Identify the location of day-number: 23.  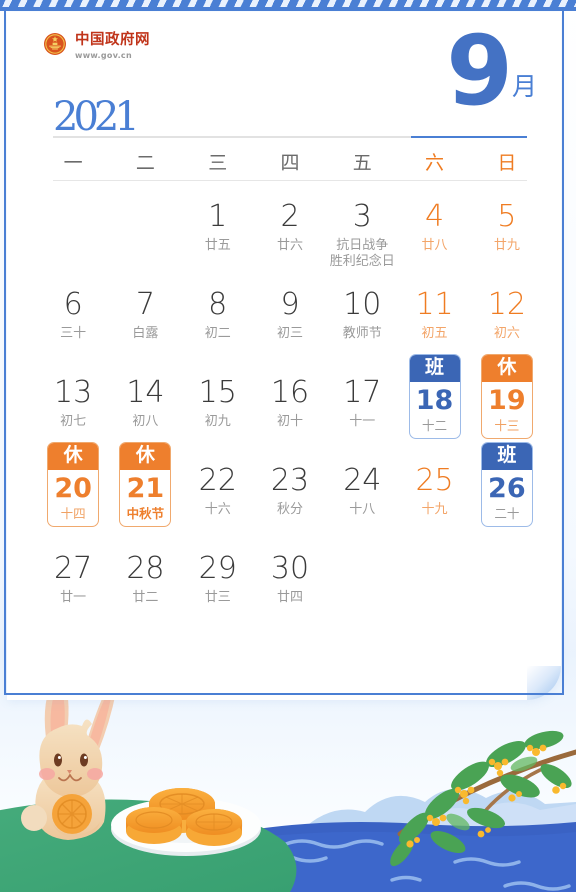
(290, 480).